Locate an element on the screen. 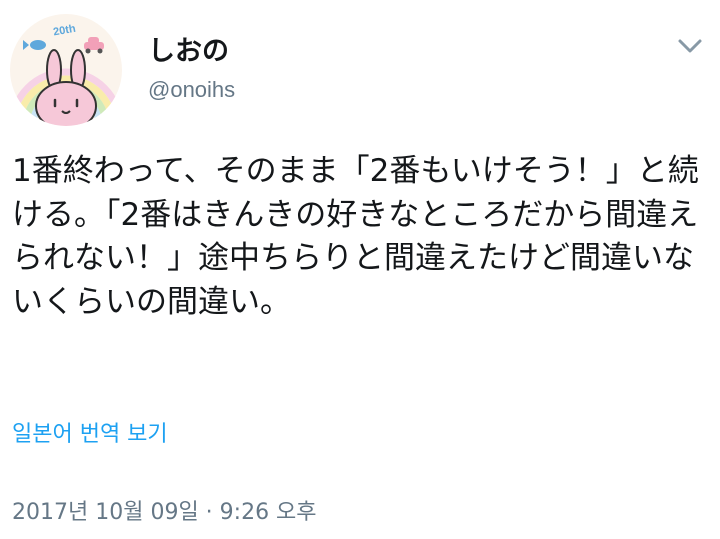  bunny-avatar-icon: 20th is located at coordinates (66, 70).